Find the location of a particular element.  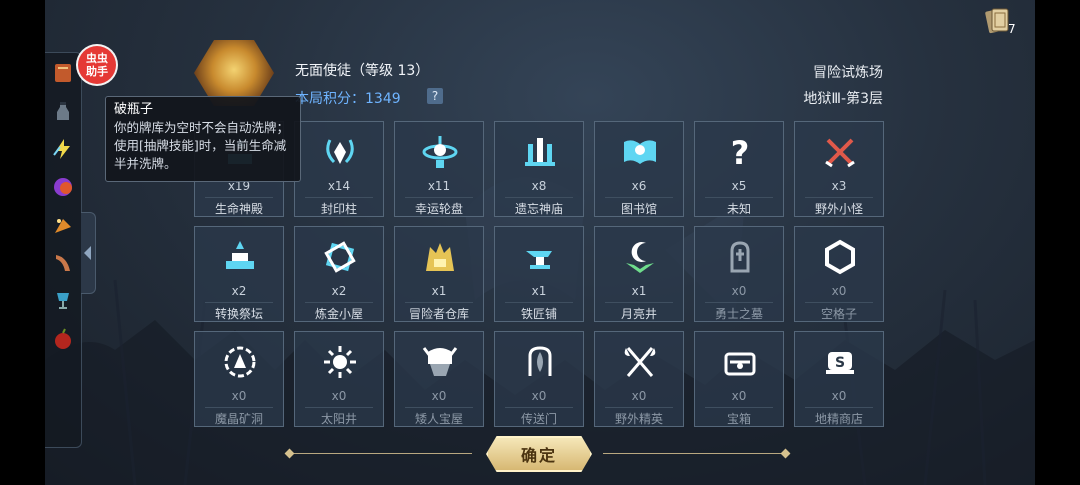

mode-name: 冒险试炼场 is located at coordinates (848, 73).